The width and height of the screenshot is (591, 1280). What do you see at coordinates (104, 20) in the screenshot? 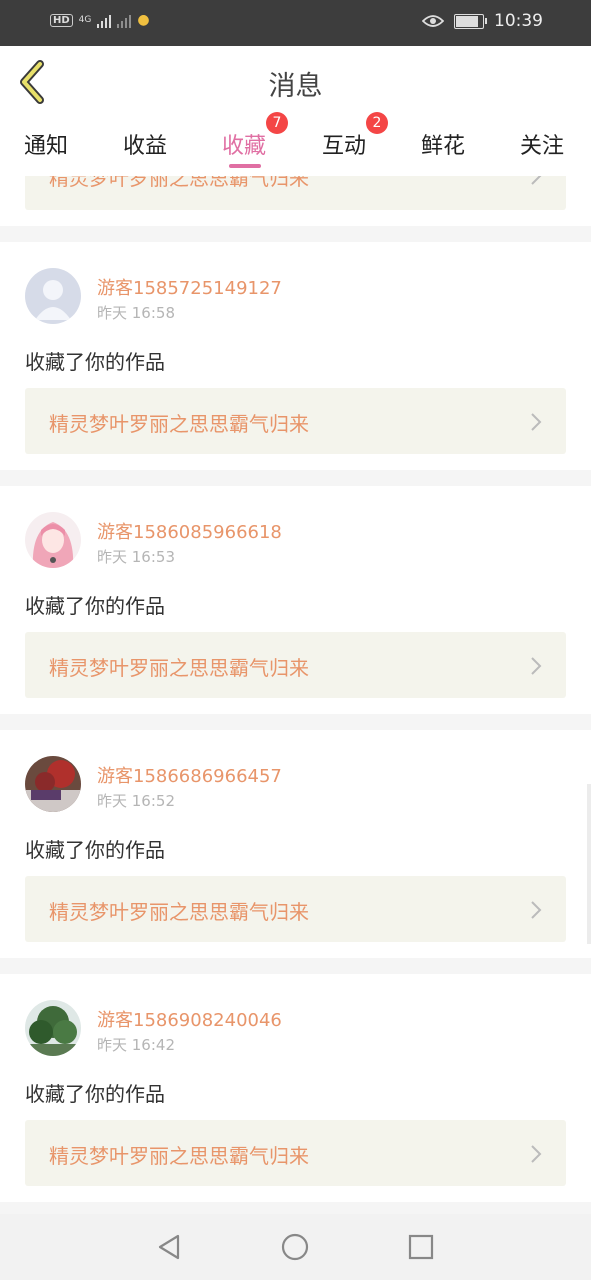
I see `signal-icon` at bounding box center [104, 20].